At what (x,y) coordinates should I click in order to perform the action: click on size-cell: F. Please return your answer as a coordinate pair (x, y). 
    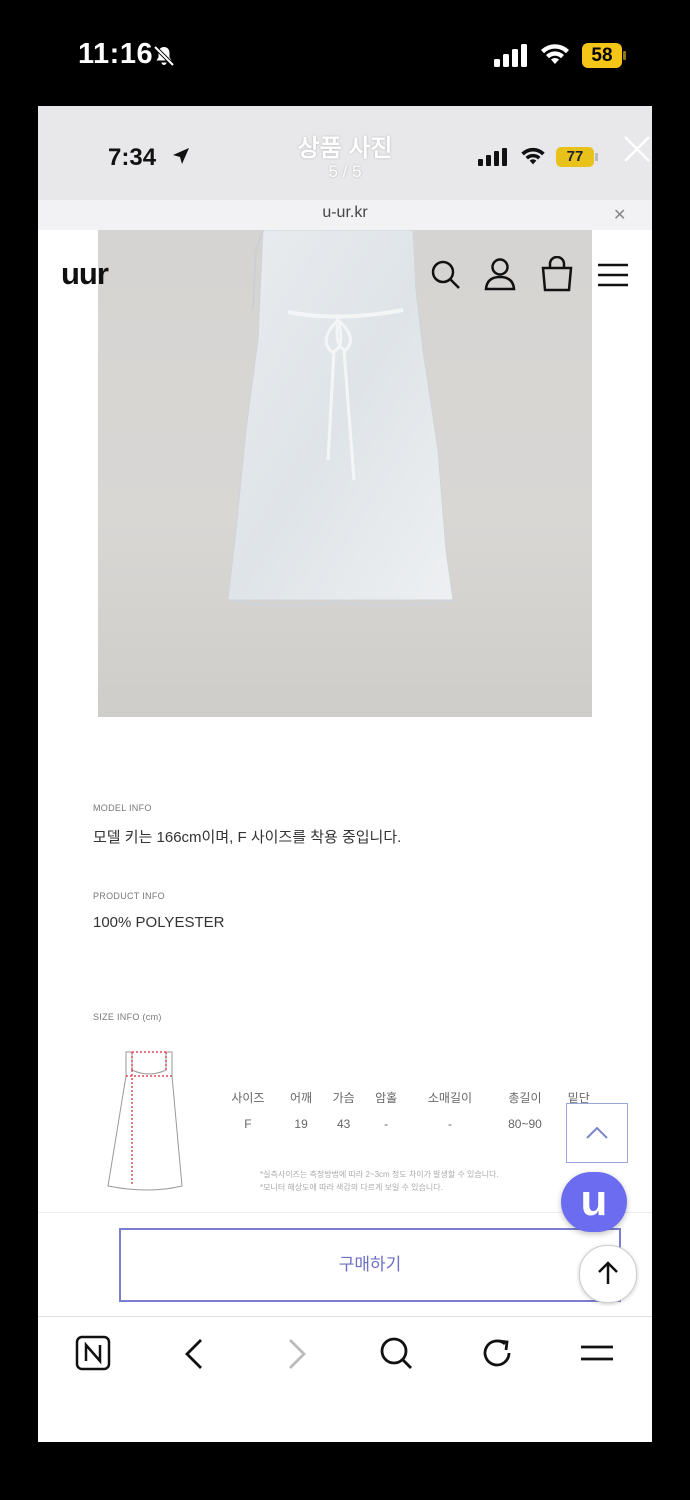
    Looking at the image, I should click on (248, 1124).